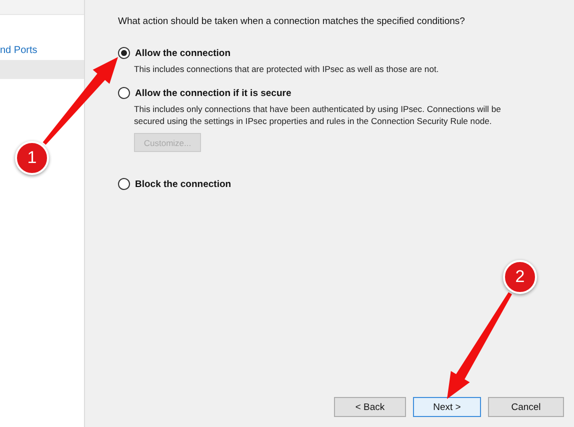 The height and width of the screenshot is (427, 574). Describe the element at coordinates (318, 115) in the screenshot. I see `option-description: This includes only connections that have been authenticated by using IPsec. Connections will be secured using the settings in IPsec properties and rules in the Connection Security Rule node.` at that location.